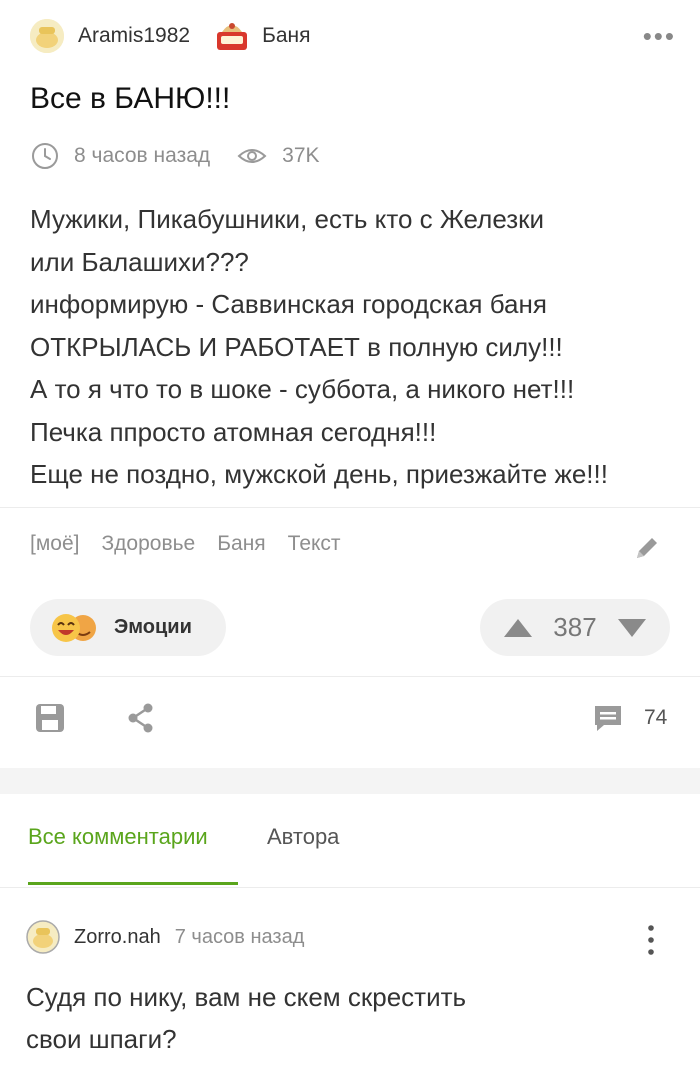  I want to click on pencil-icon, so click(647, 548).